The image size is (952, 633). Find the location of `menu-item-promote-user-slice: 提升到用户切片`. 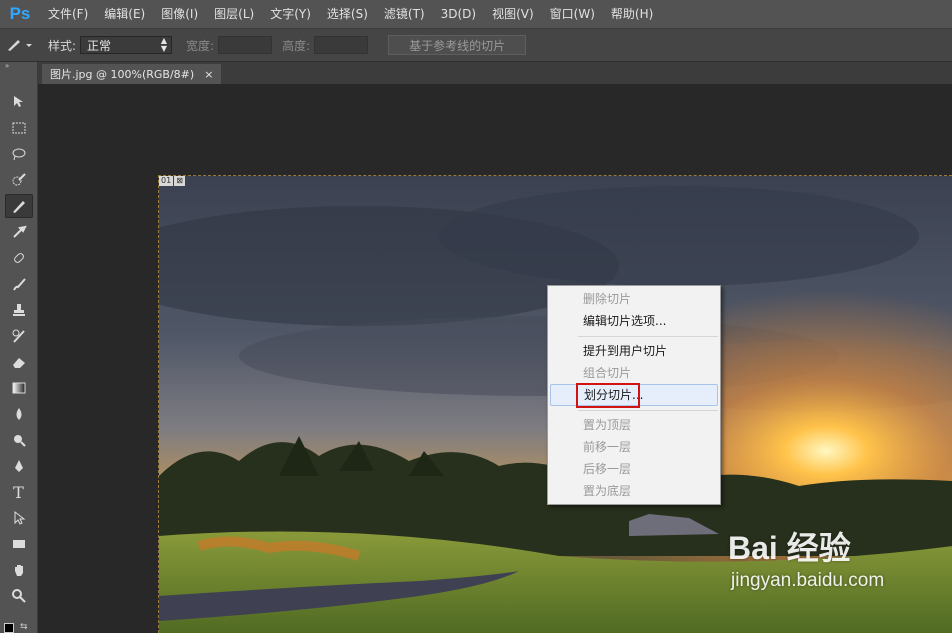

menu-item-promote-user-slice: 提升到用户切片 is located at coordinates (634, 351).